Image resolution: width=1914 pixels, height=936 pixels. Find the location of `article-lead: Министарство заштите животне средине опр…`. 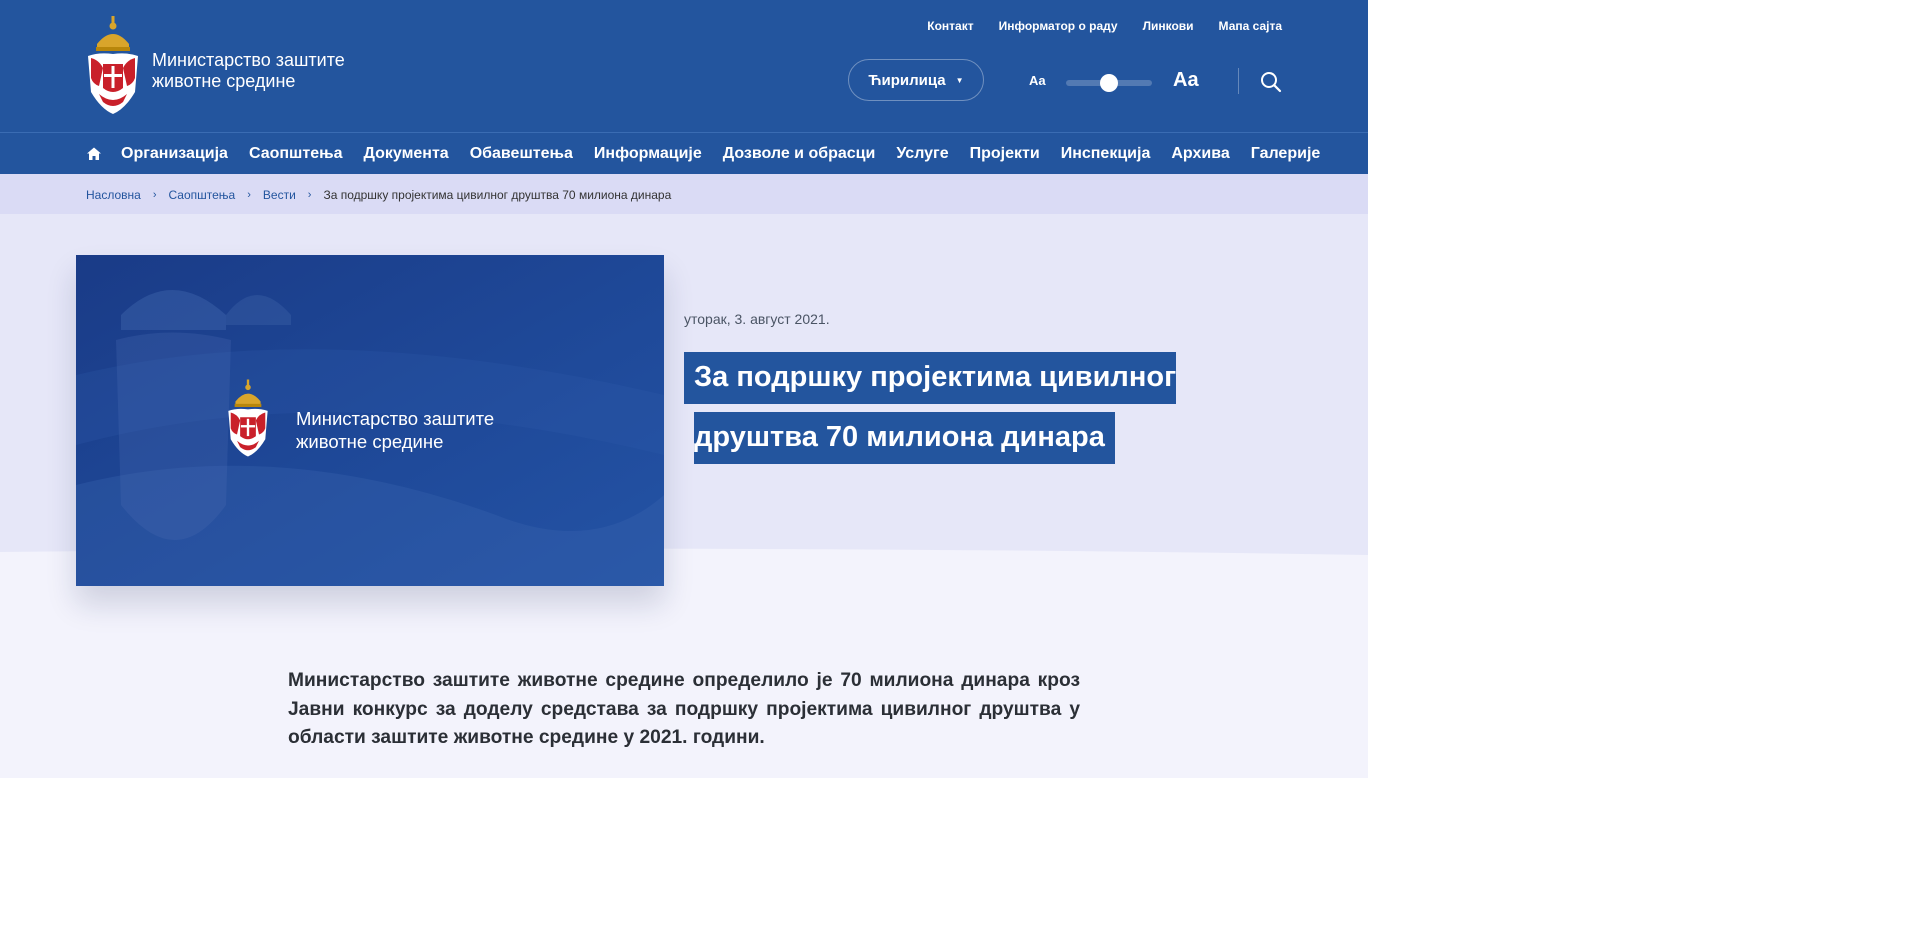

article-lead: Министарство заштите животне средине опр… is located at coordinates (684, 709).